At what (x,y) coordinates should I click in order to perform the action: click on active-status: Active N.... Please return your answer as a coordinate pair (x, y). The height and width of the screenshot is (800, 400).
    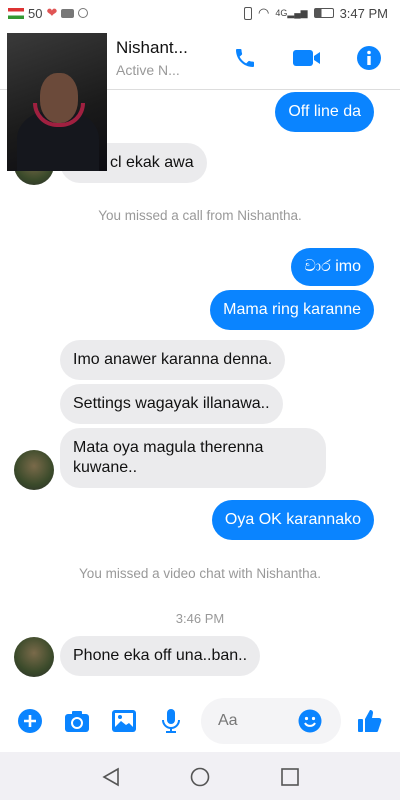
    Looking at the image, I should click on (148, 70).